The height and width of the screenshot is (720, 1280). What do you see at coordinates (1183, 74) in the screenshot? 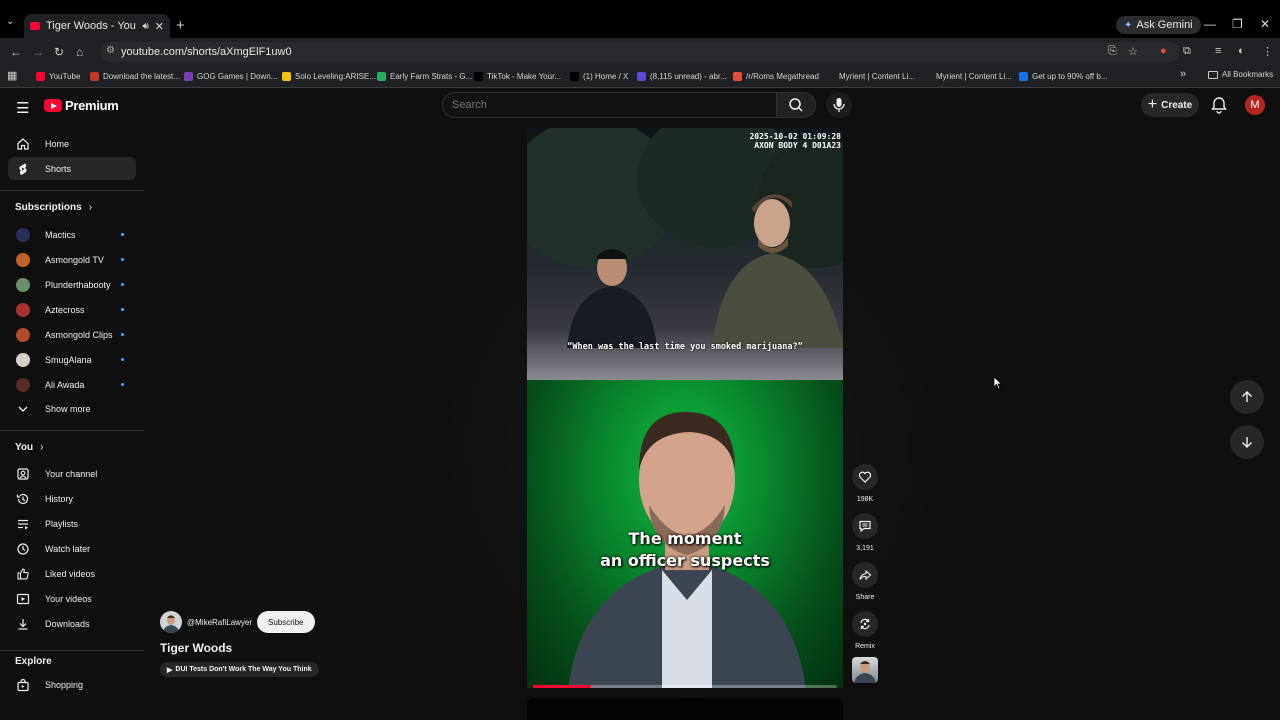
I see `more-bookmarks-icon: »` at bounding box center [1183, 74].